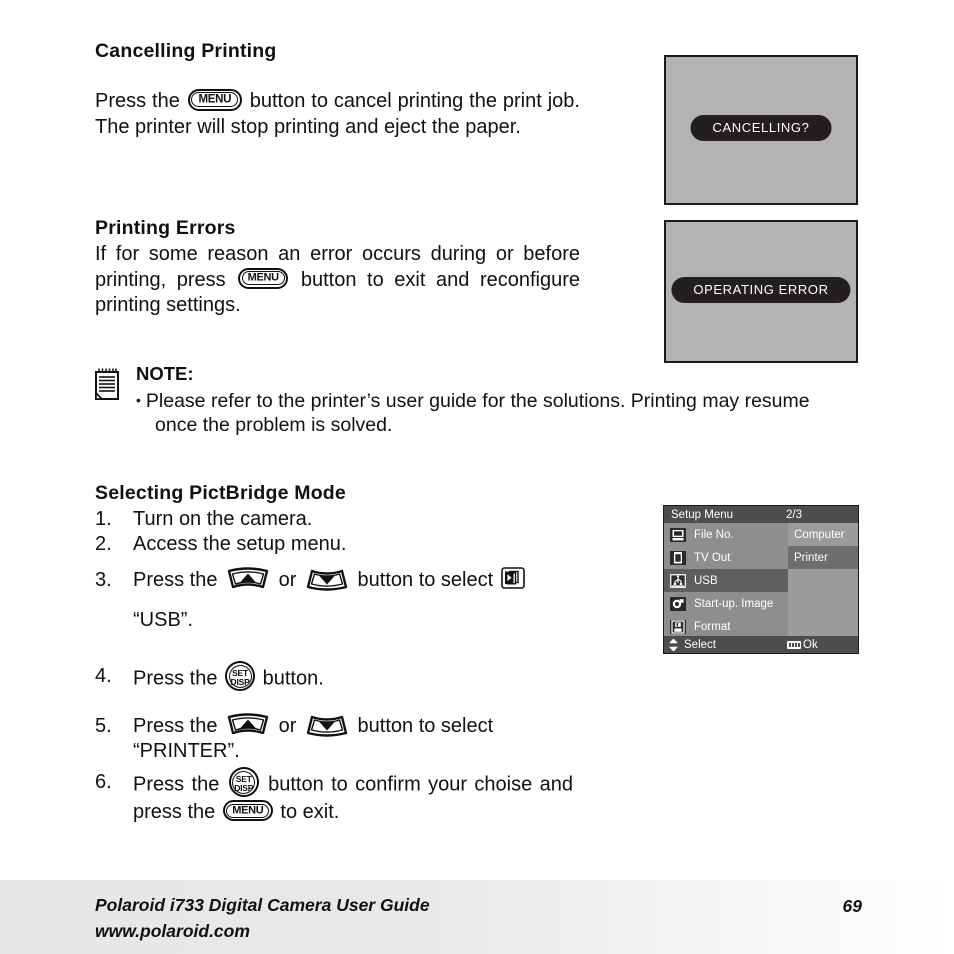 This screenshot has width=954, height=954. Describe the element at coordinates (137, 101) in the screenshot. I see `cancelling-text-before: Press the` at that location.